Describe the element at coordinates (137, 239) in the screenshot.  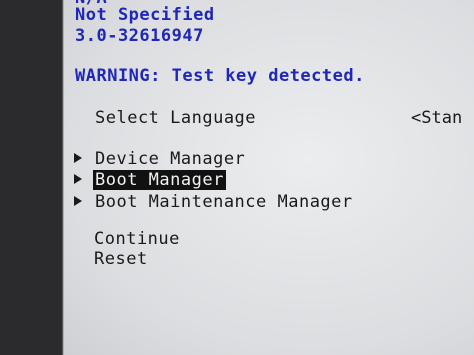
I see `continue-action: Continue` at that location.